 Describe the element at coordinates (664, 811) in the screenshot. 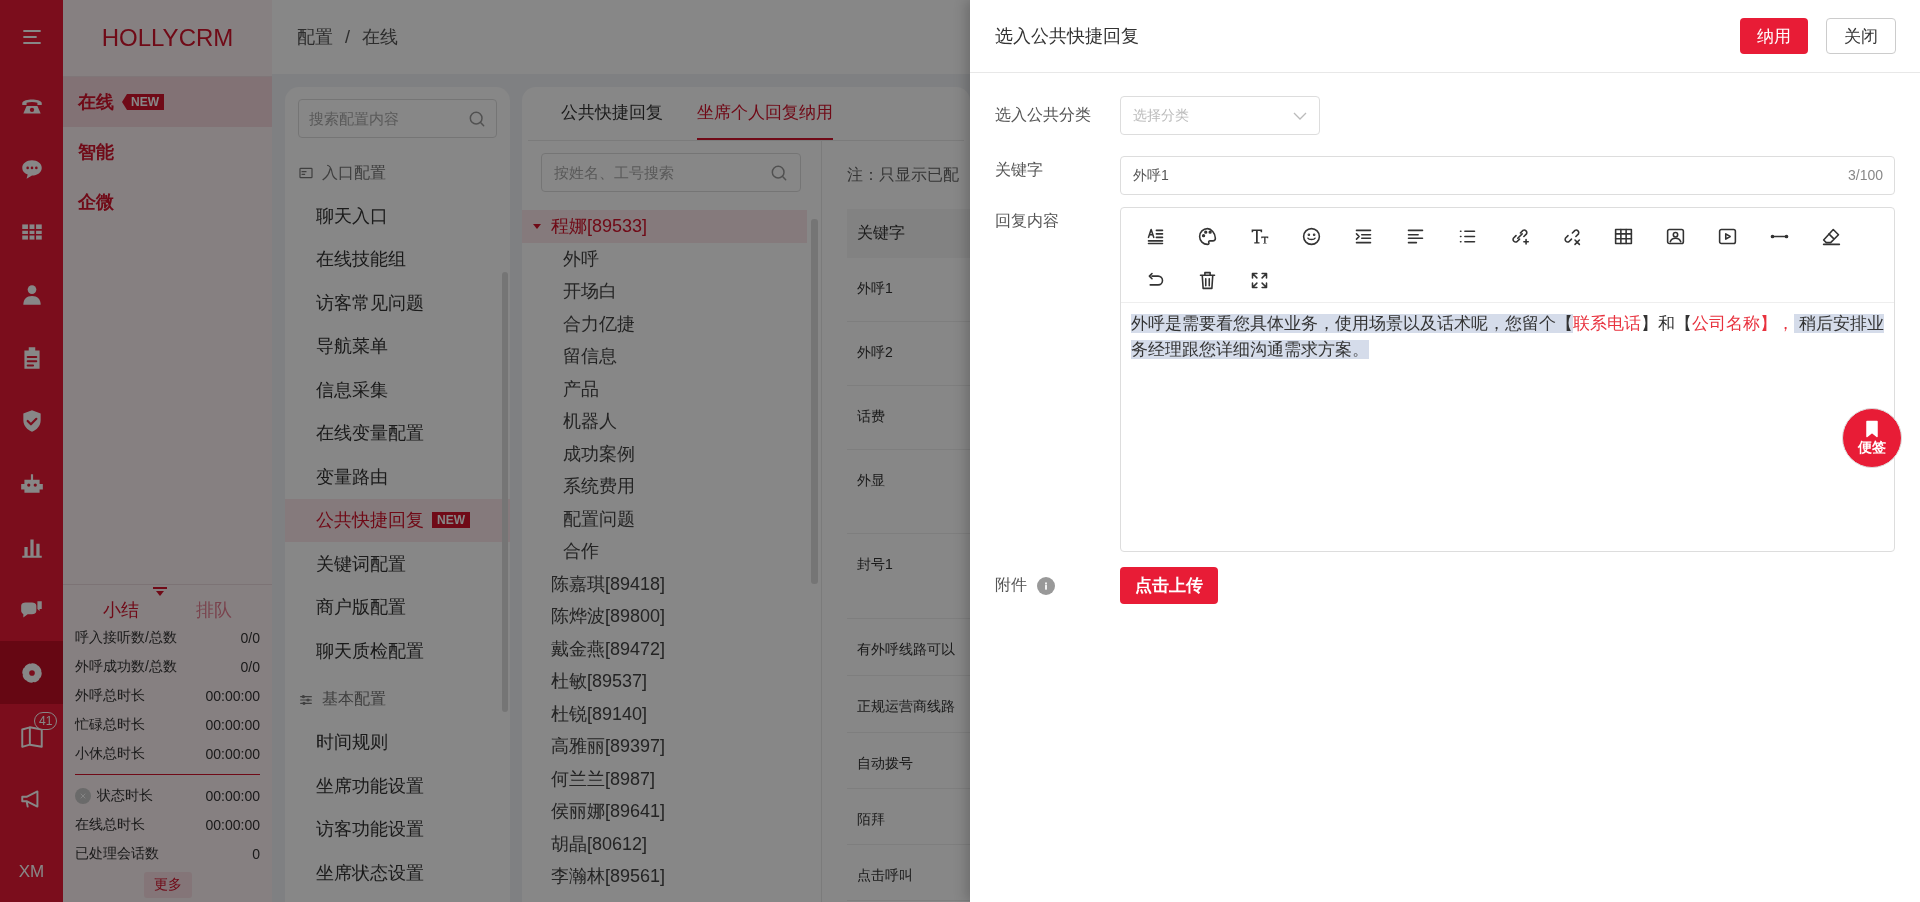

I see `tree-item: 侯丽娜[89641]` at that location.